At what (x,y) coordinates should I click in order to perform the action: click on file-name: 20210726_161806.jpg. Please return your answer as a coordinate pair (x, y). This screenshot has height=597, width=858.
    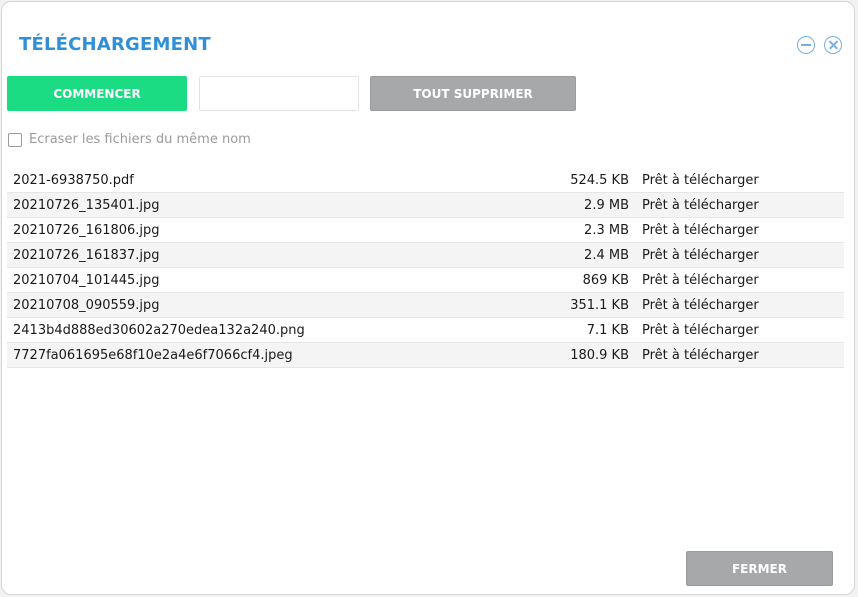
    Looking at the image, I should click on (86, 230).